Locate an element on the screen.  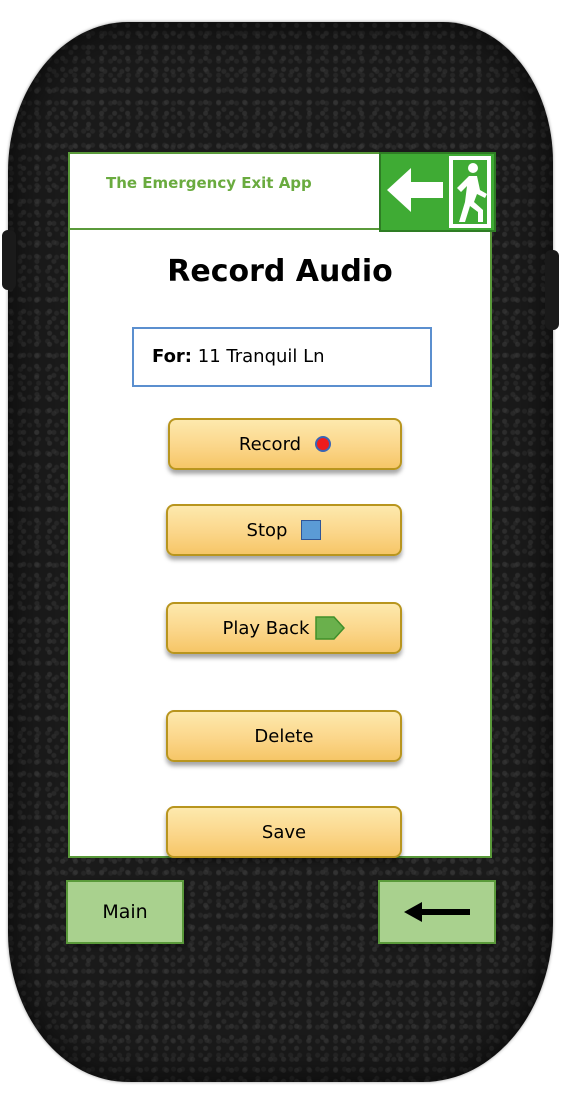
stop-button: Stop is located at coordinates (284, 530).